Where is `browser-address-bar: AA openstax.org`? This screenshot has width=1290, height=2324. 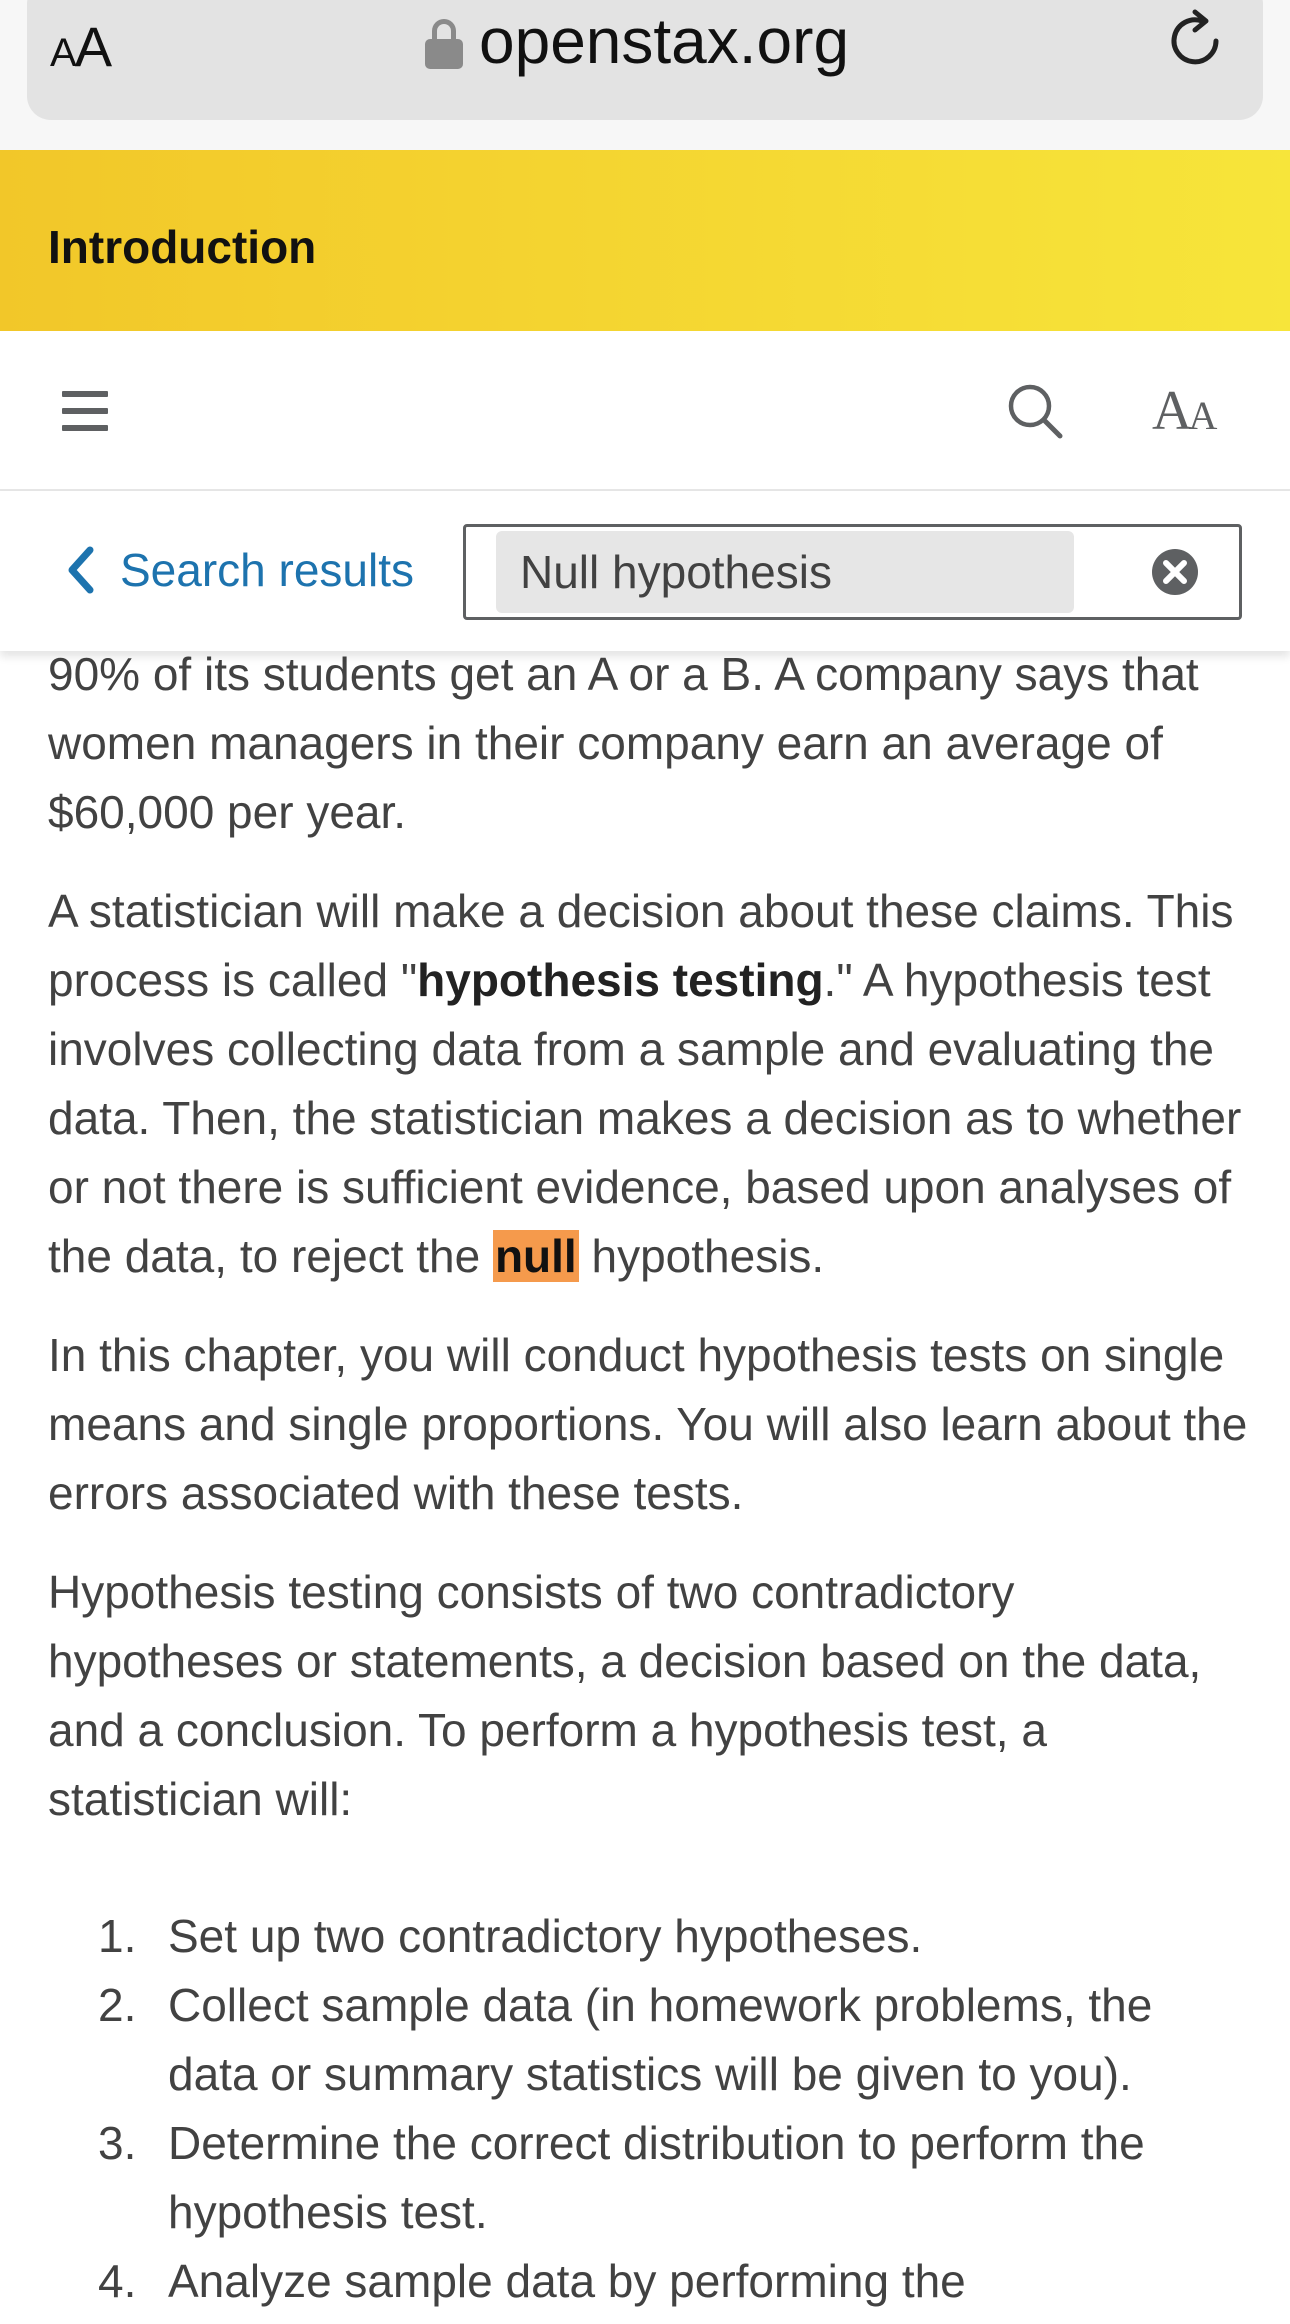 browser-address-bar: AA openstax.org is located at coordinates (645, 75).